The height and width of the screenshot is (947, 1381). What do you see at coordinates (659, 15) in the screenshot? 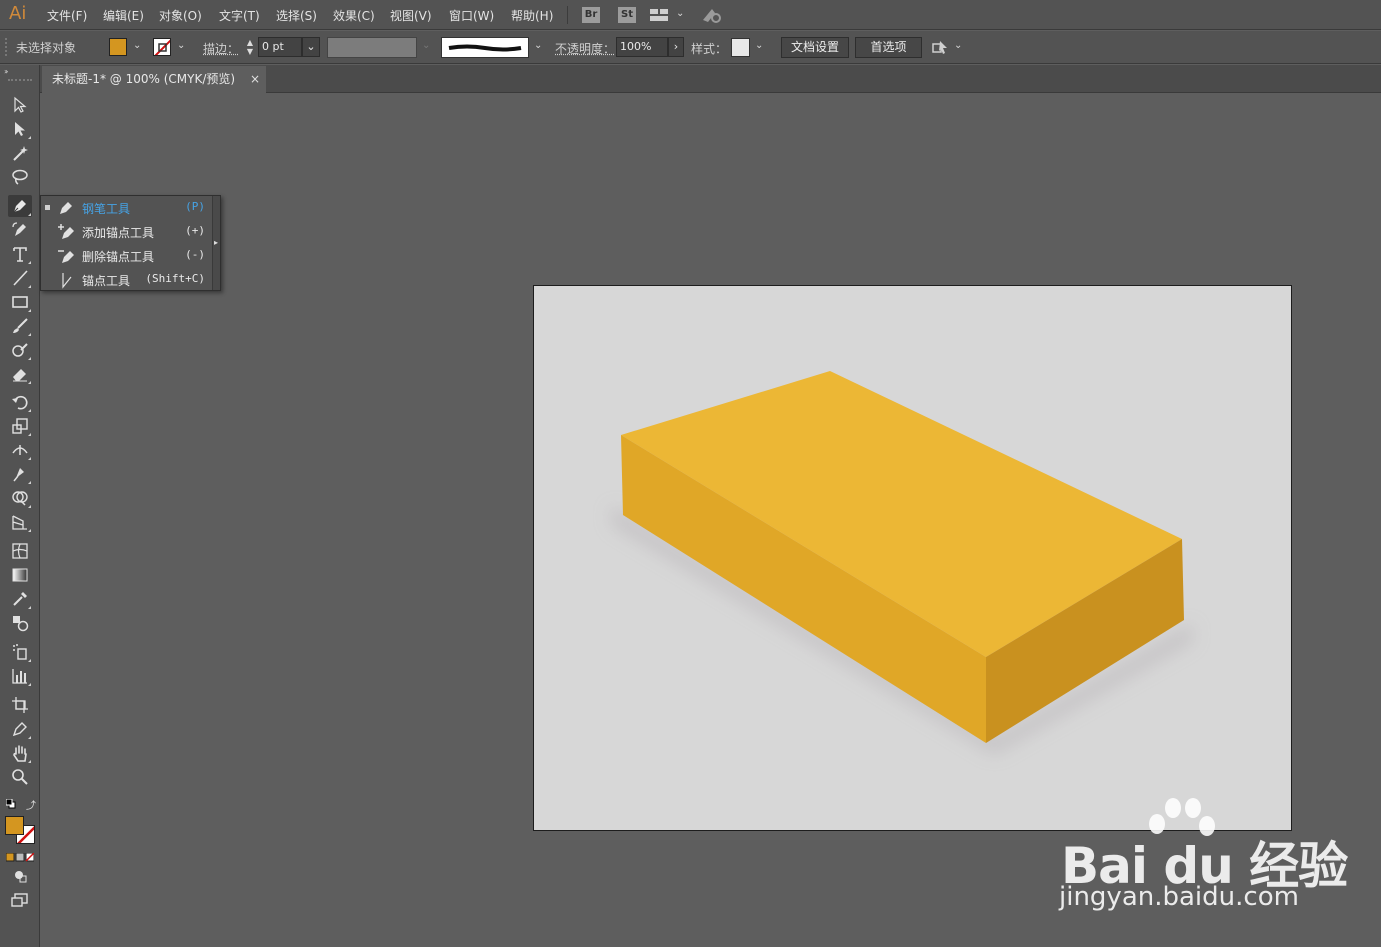
I see `workspace-layout-icon` at bounding box center [659, 15].